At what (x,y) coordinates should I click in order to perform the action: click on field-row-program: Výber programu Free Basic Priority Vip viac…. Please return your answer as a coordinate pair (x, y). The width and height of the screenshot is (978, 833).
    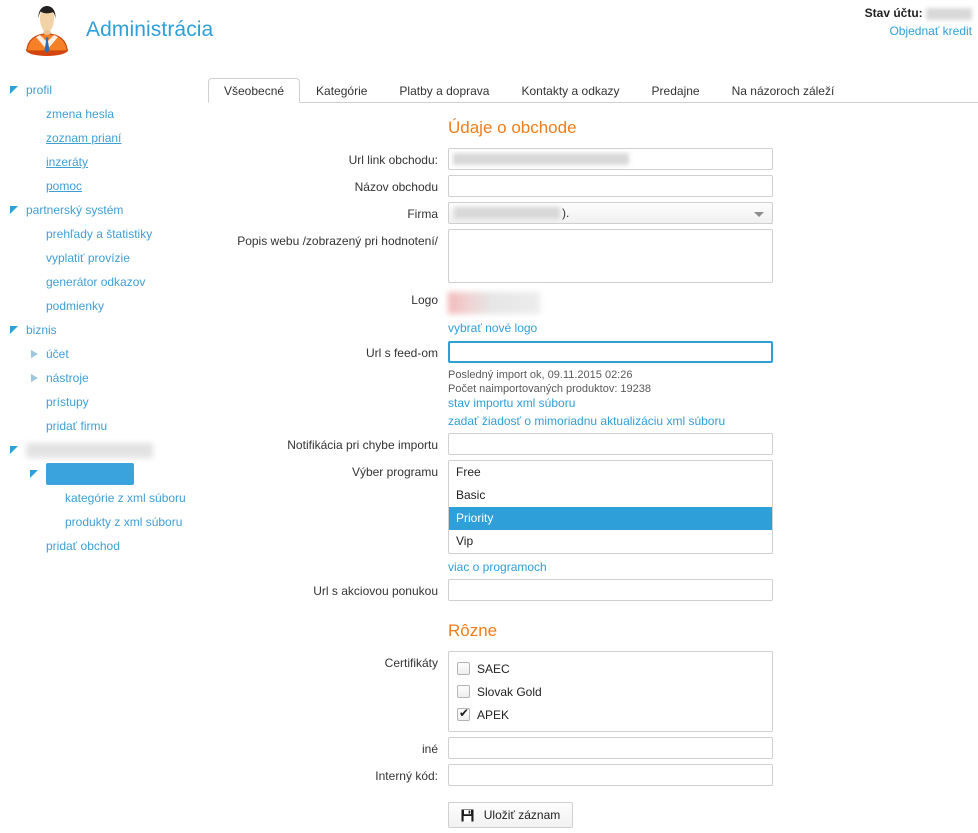
    Looking at the image, I should click on (508, 517).